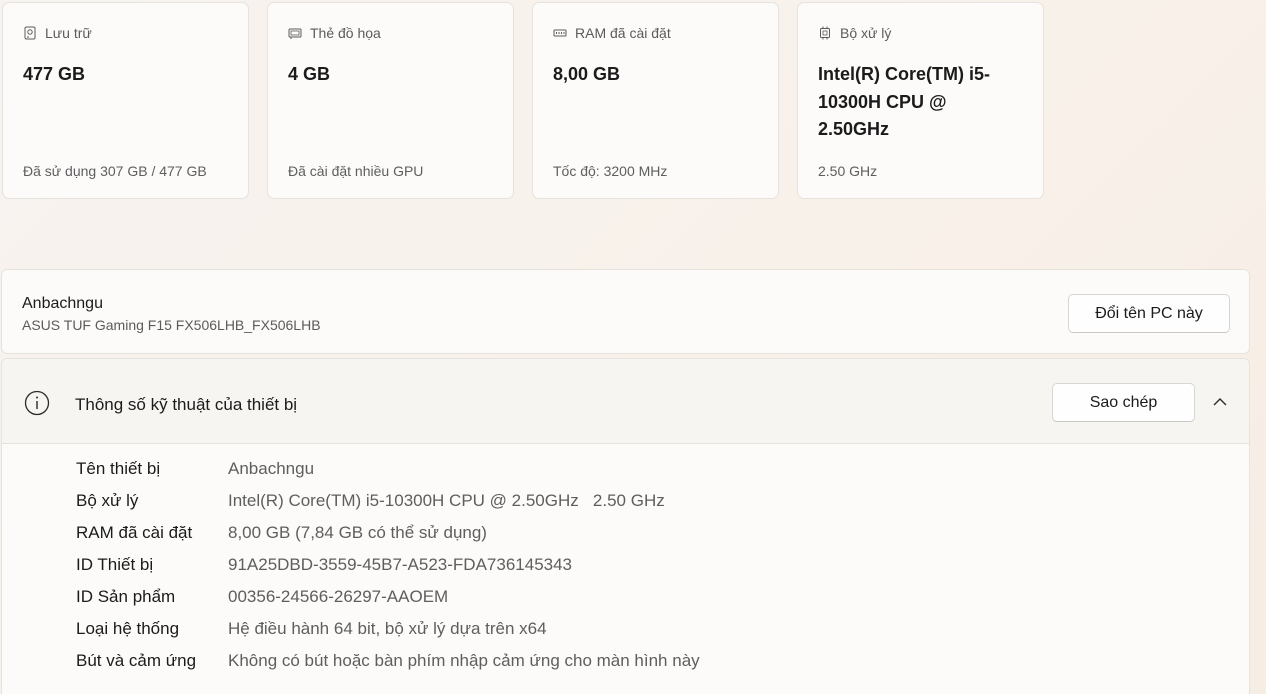 Image resolution: width=1266 pixels, height=694 pixels. I want to click on spec-label: Tên thiết bị, so click(118, 468).